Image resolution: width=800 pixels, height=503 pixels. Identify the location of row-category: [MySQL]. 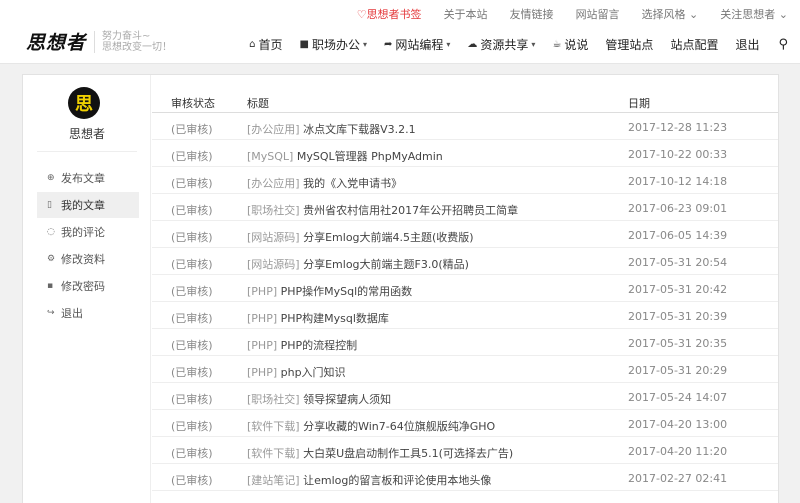
(270, 156).